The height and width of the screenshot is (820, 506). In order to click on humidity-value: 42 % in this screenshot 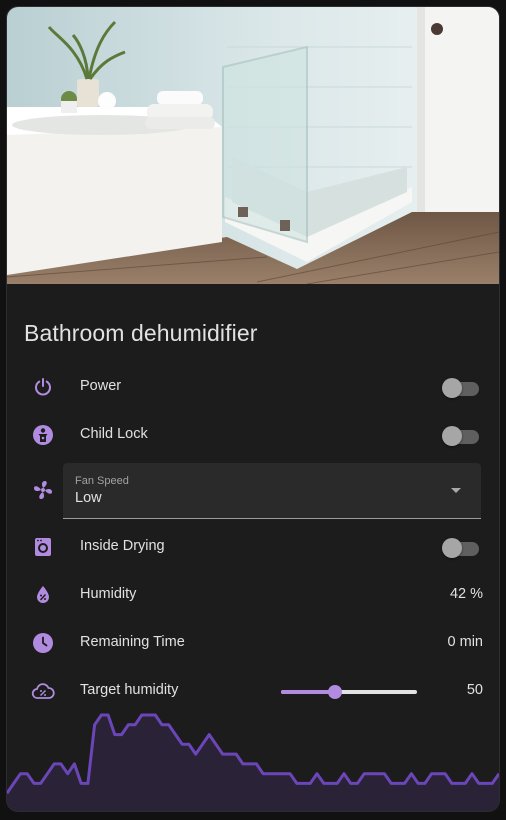, I will do `click(466, 594)`.